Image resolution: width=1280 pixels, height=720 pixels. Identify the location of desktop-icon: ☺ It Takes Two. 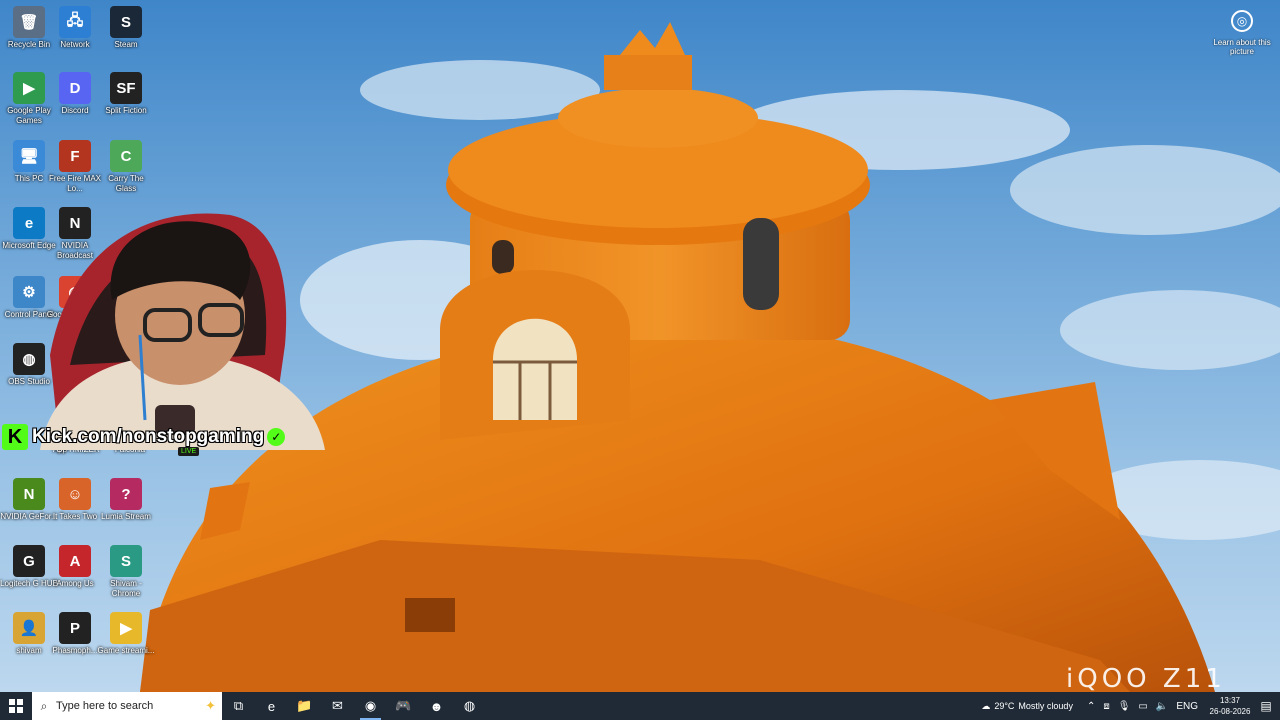
(75, 500).